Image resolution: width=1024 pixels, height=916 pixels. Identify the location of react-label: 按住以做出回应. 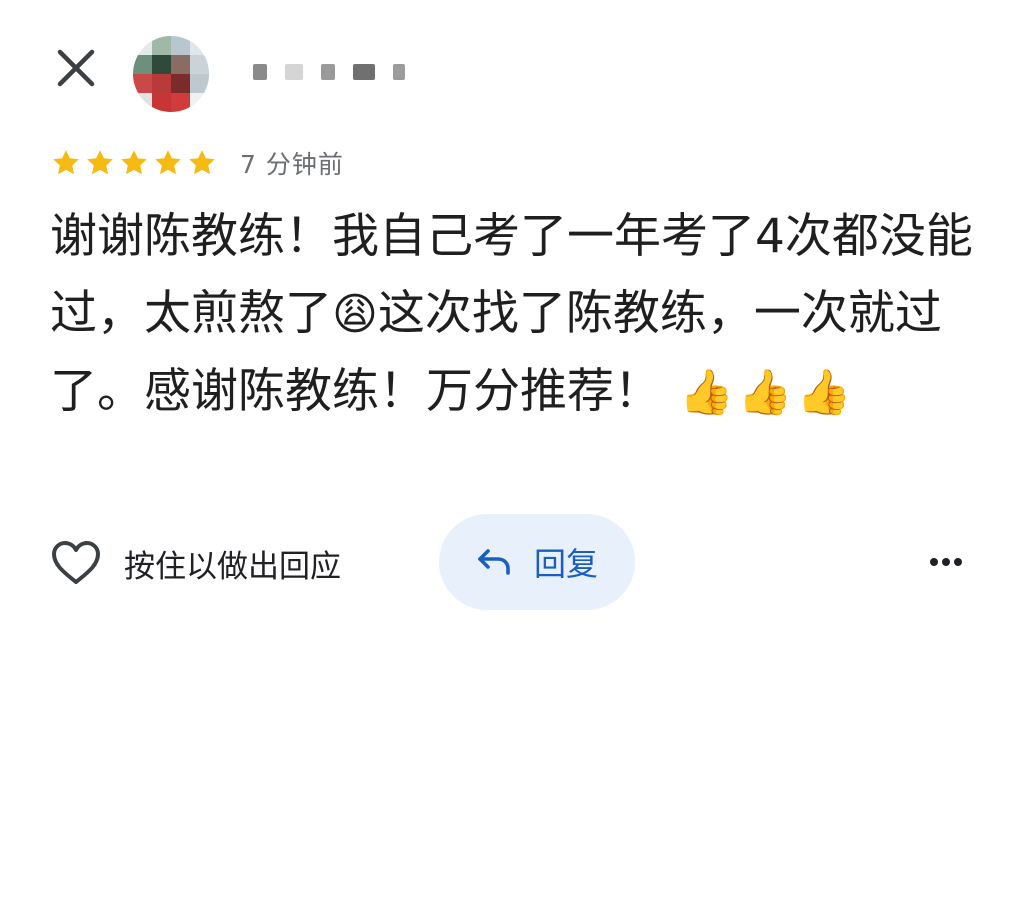
(232, 566).